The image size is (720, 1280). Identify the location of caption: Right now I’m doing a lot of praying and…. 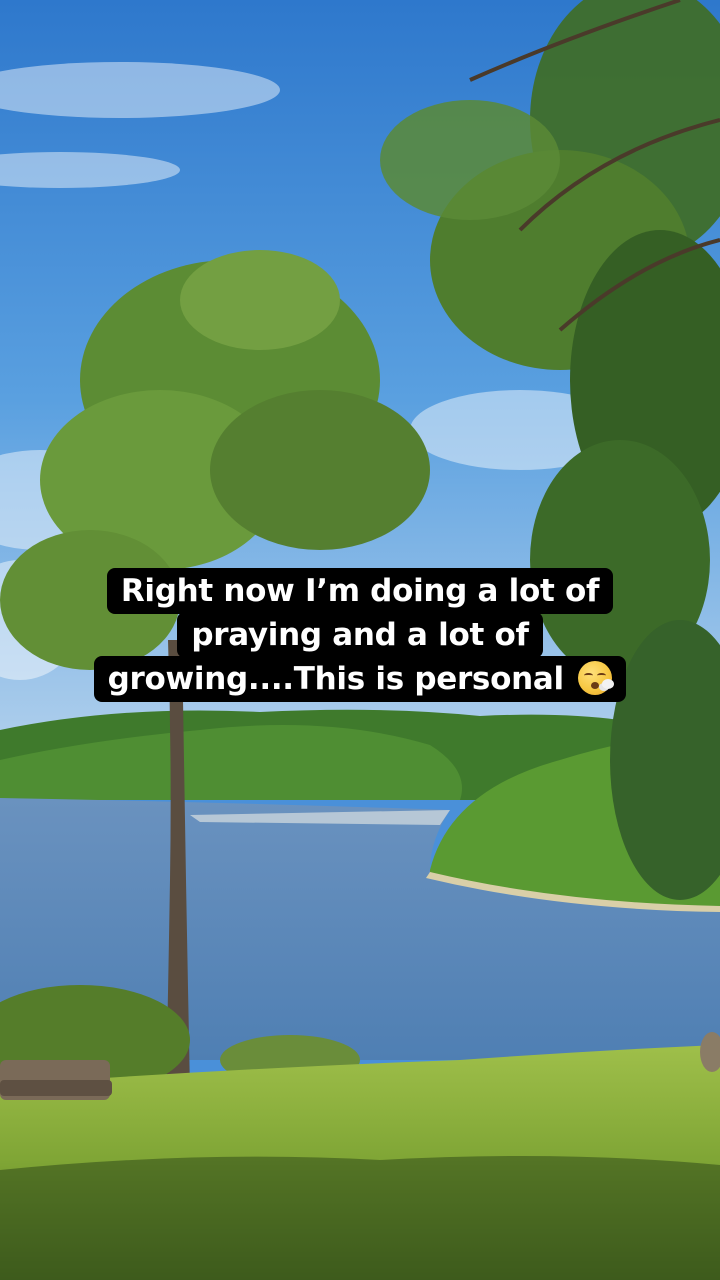
(360, 635).